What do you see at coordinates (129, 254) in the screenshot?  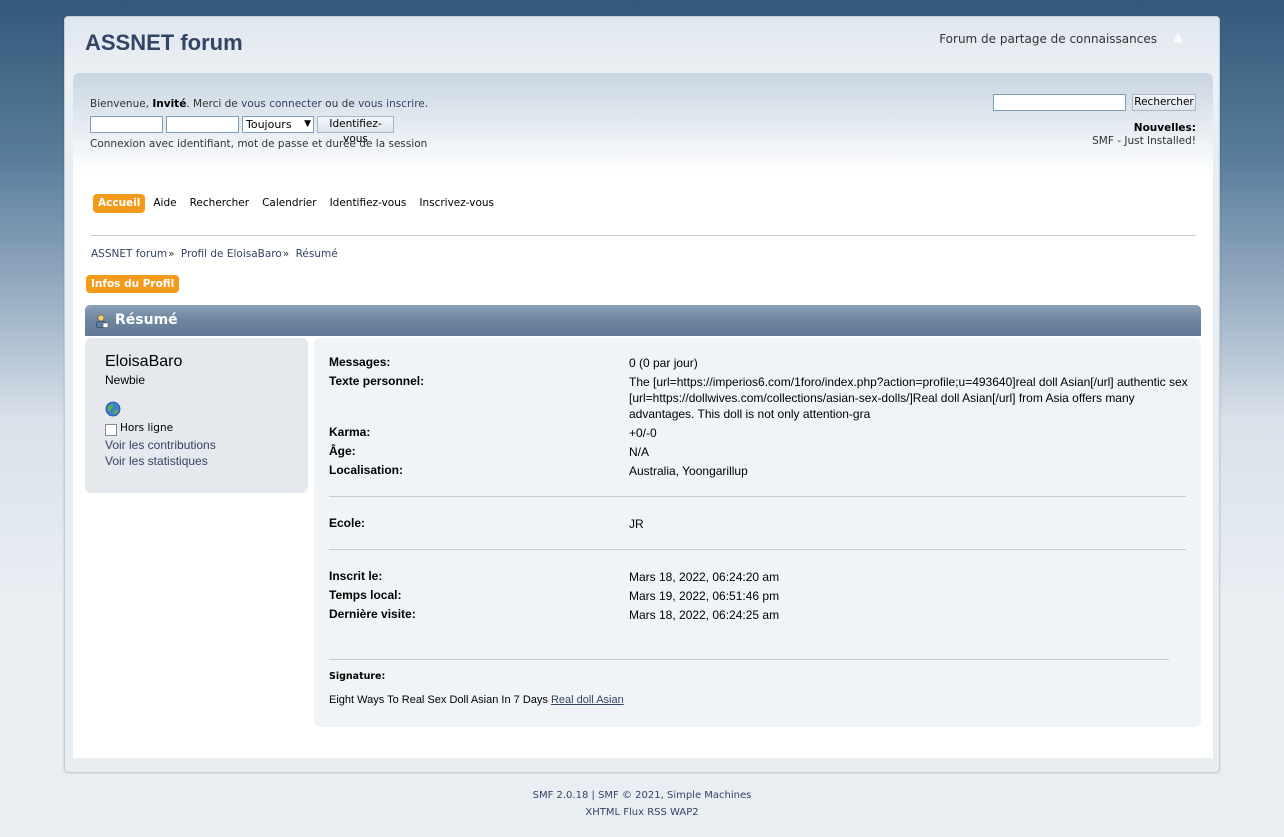 I see `breadcrumb-forum: ASSNET forum` at bounding box center [129, 254].